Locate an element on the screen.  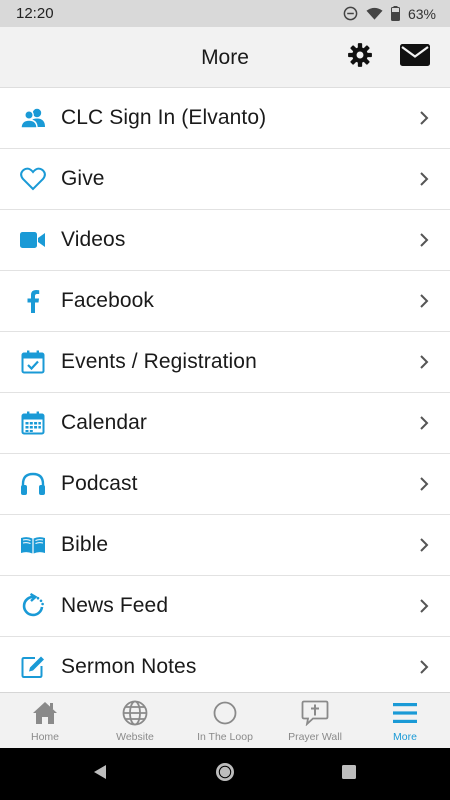
menu-item-events-registration: Events / Registration is located at coordinates (225, 362).